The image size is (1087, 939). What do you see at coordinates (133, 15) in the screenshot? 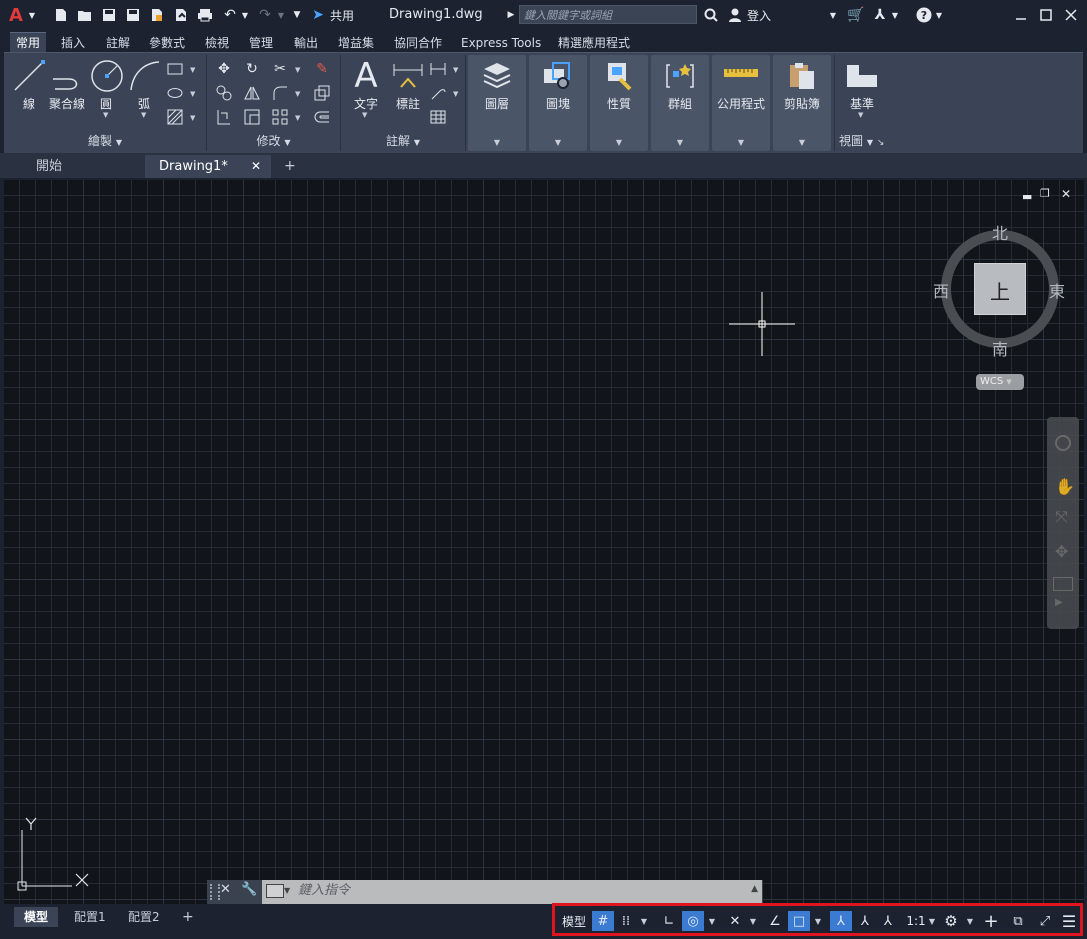
I see `save-as-icon` at bounding box center [133, 15].